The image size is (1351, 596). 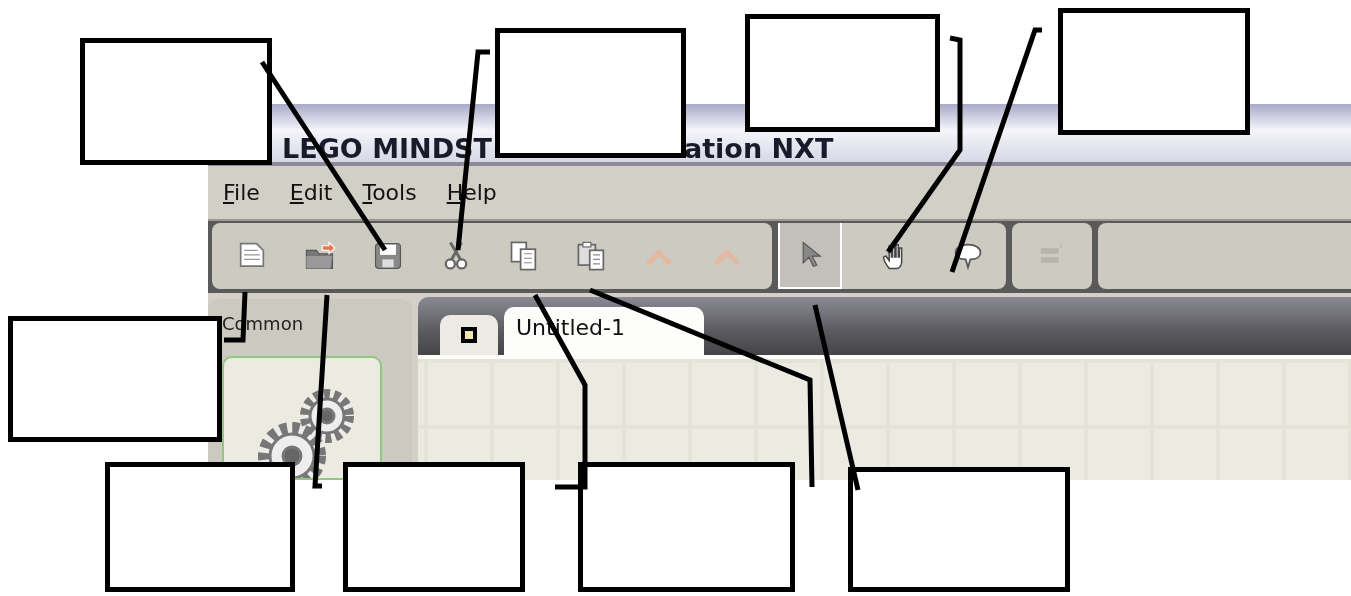 What do you see at coordinates (810, 256) in the screenshot?
I see `pointer-icon` at bounding box center [810, 256].